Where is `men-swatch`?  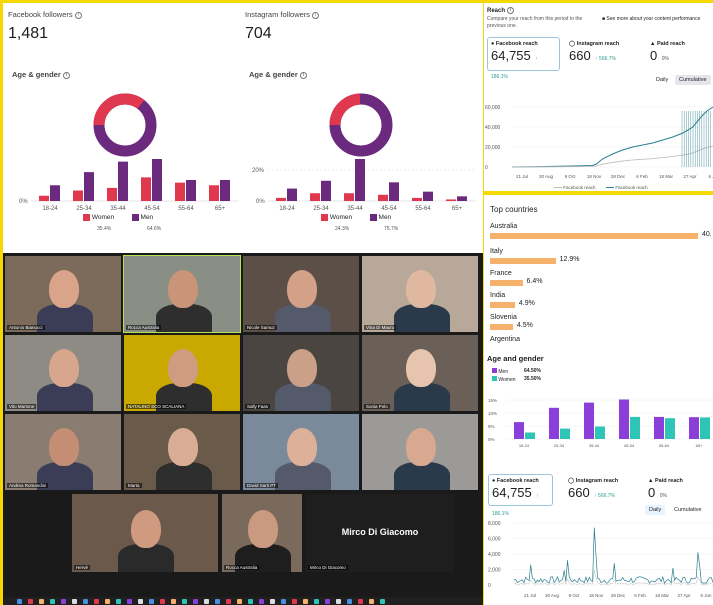
men-swatch is located at coordinates (373, 217).